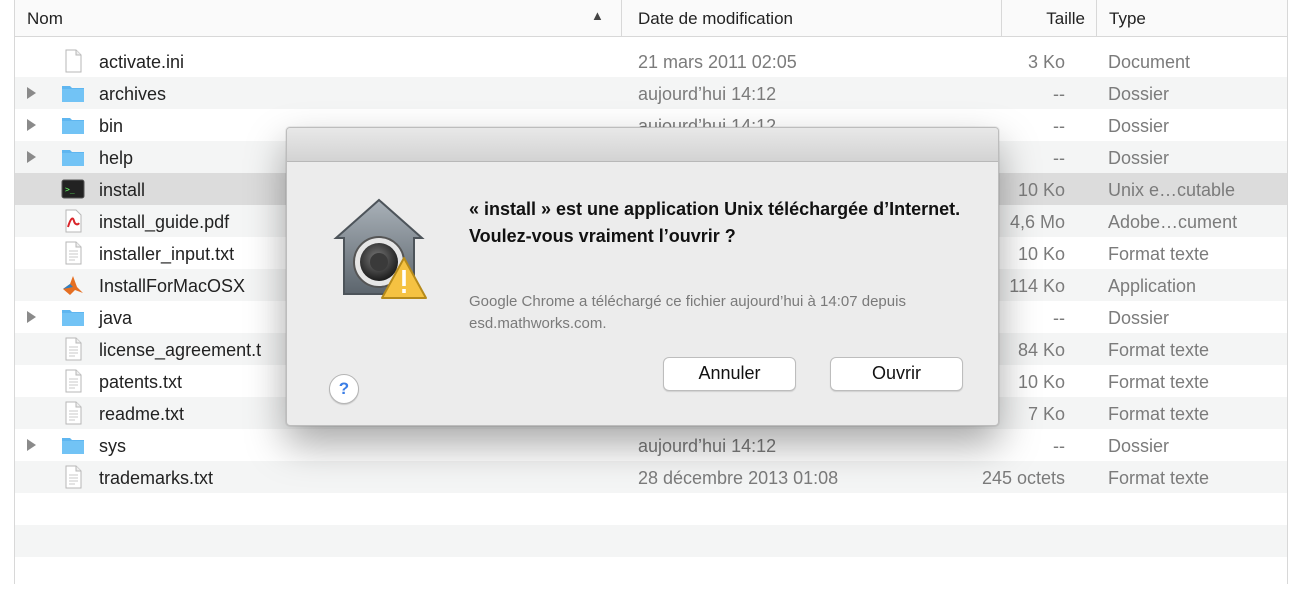 The height and width of the screenshot is (589, 1292). I want to click on file-size: 245 octets, so click(1023, 478).